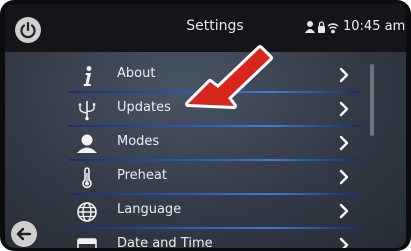 Image resolution: width=411 pixels, height=251 pixels. What do you see at coordinates (215, 211) in the screenshot?
I see `menu-item-language: Language` at bounding box center [215, 211].